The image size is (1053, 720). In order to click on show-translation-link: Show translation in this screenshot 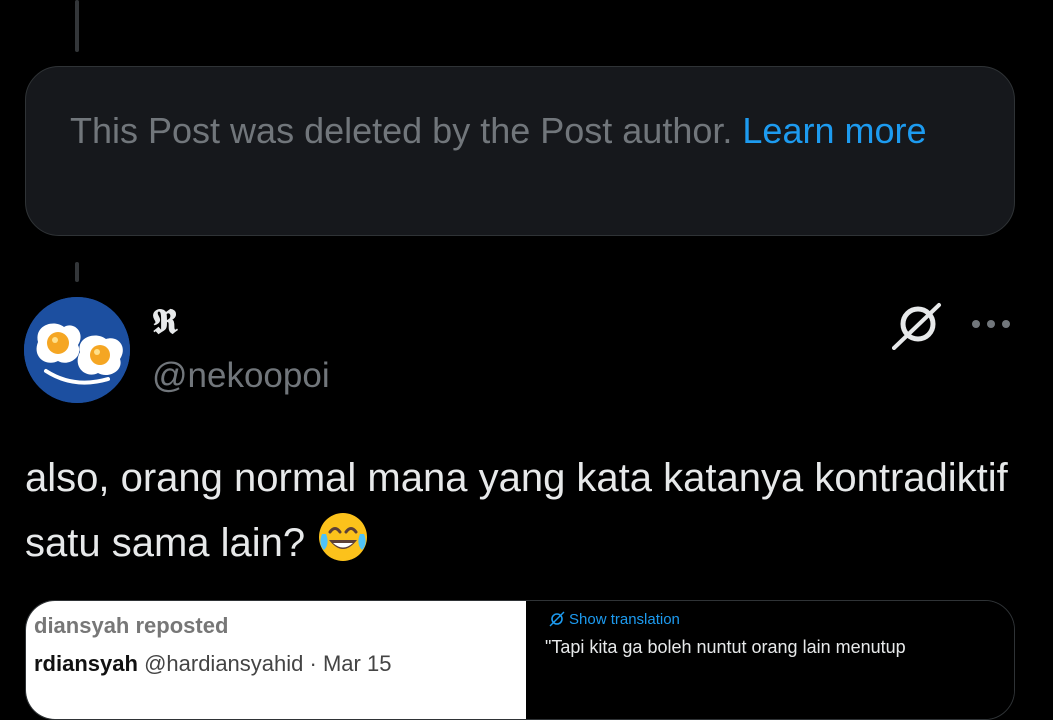, I will do `click(614, 619)`.